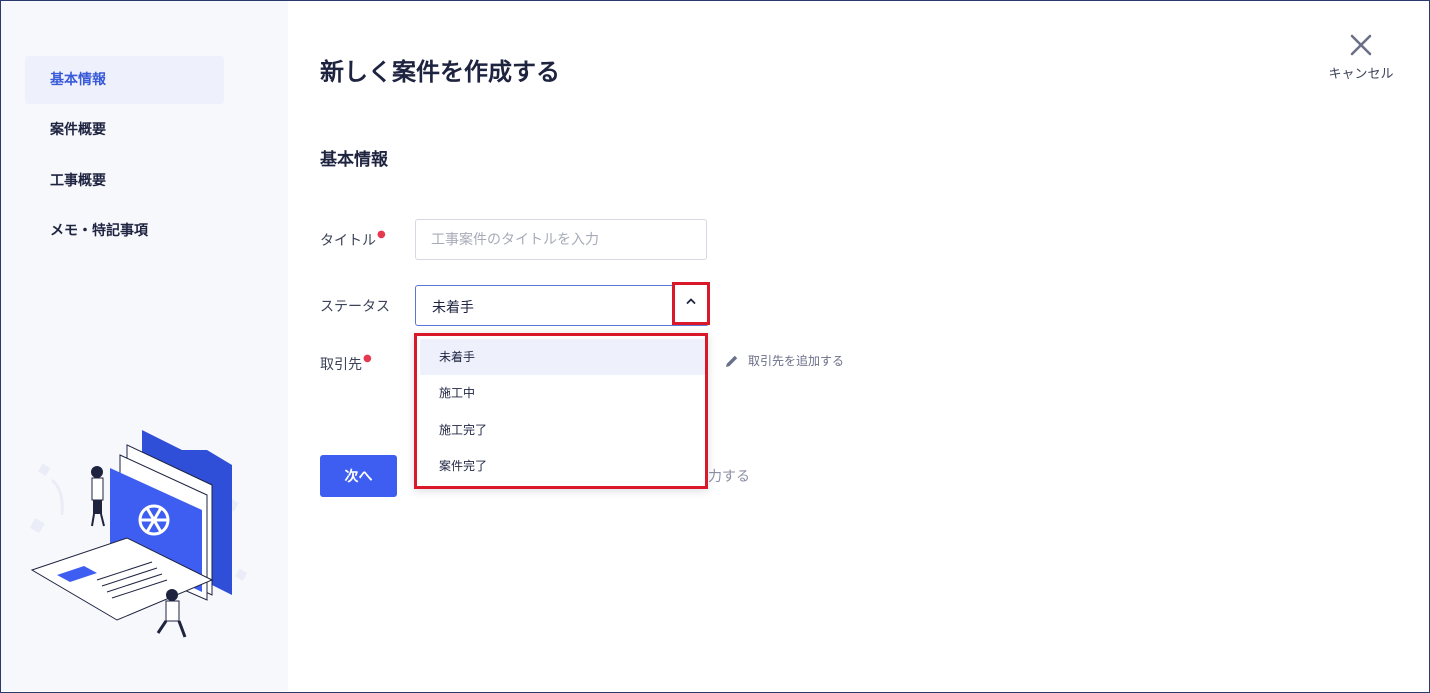  What do you see at coordinates (562, 305) in the screenshot?
I see `status-select: 未着手` at bounding box center [562, 305].